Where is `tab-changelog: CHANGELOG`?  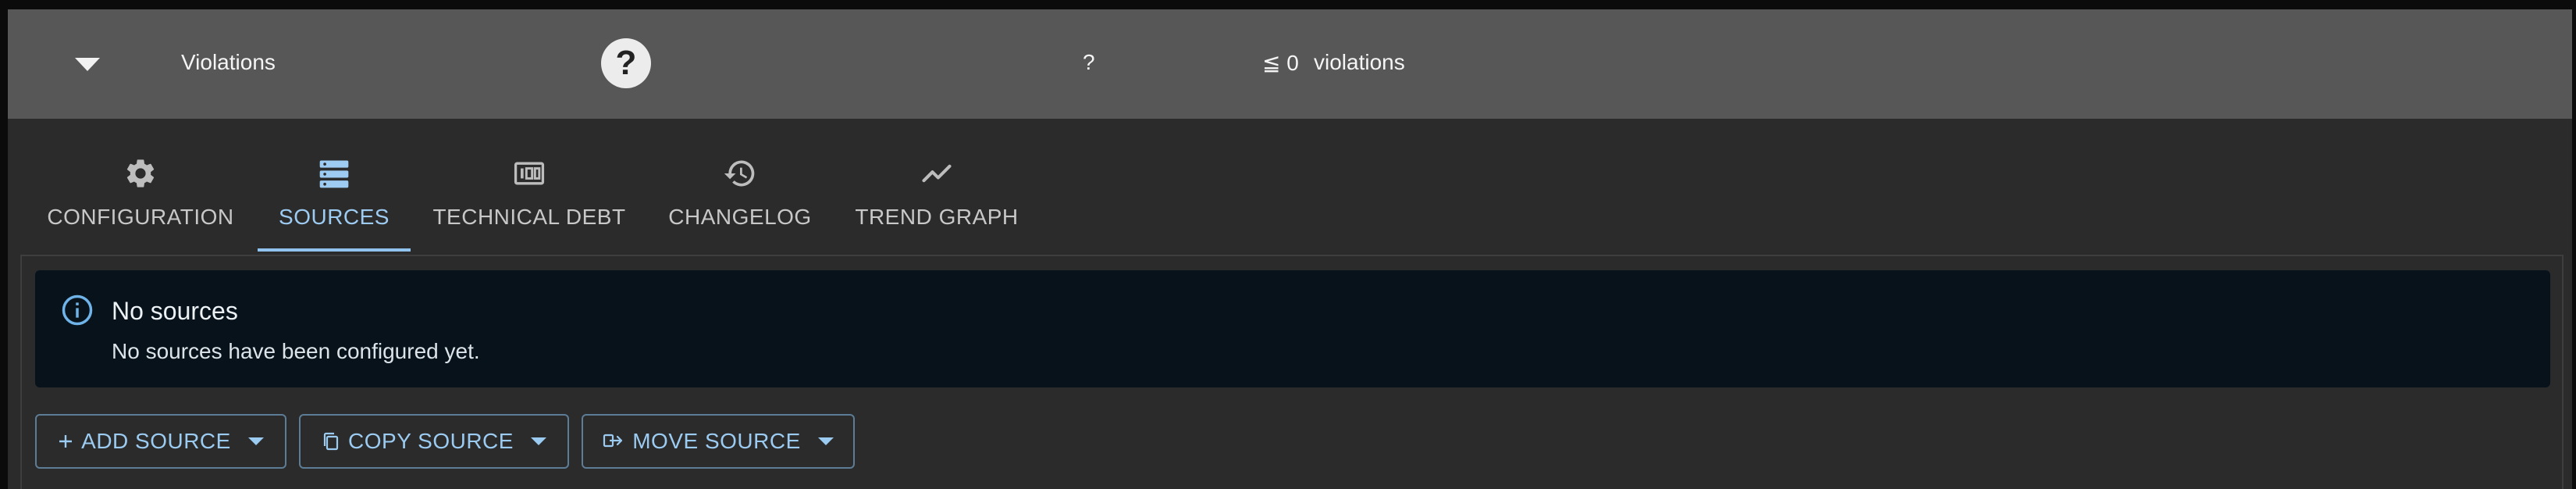 tab-changelog: CHANGELOG is located at coordinates (740, 185).